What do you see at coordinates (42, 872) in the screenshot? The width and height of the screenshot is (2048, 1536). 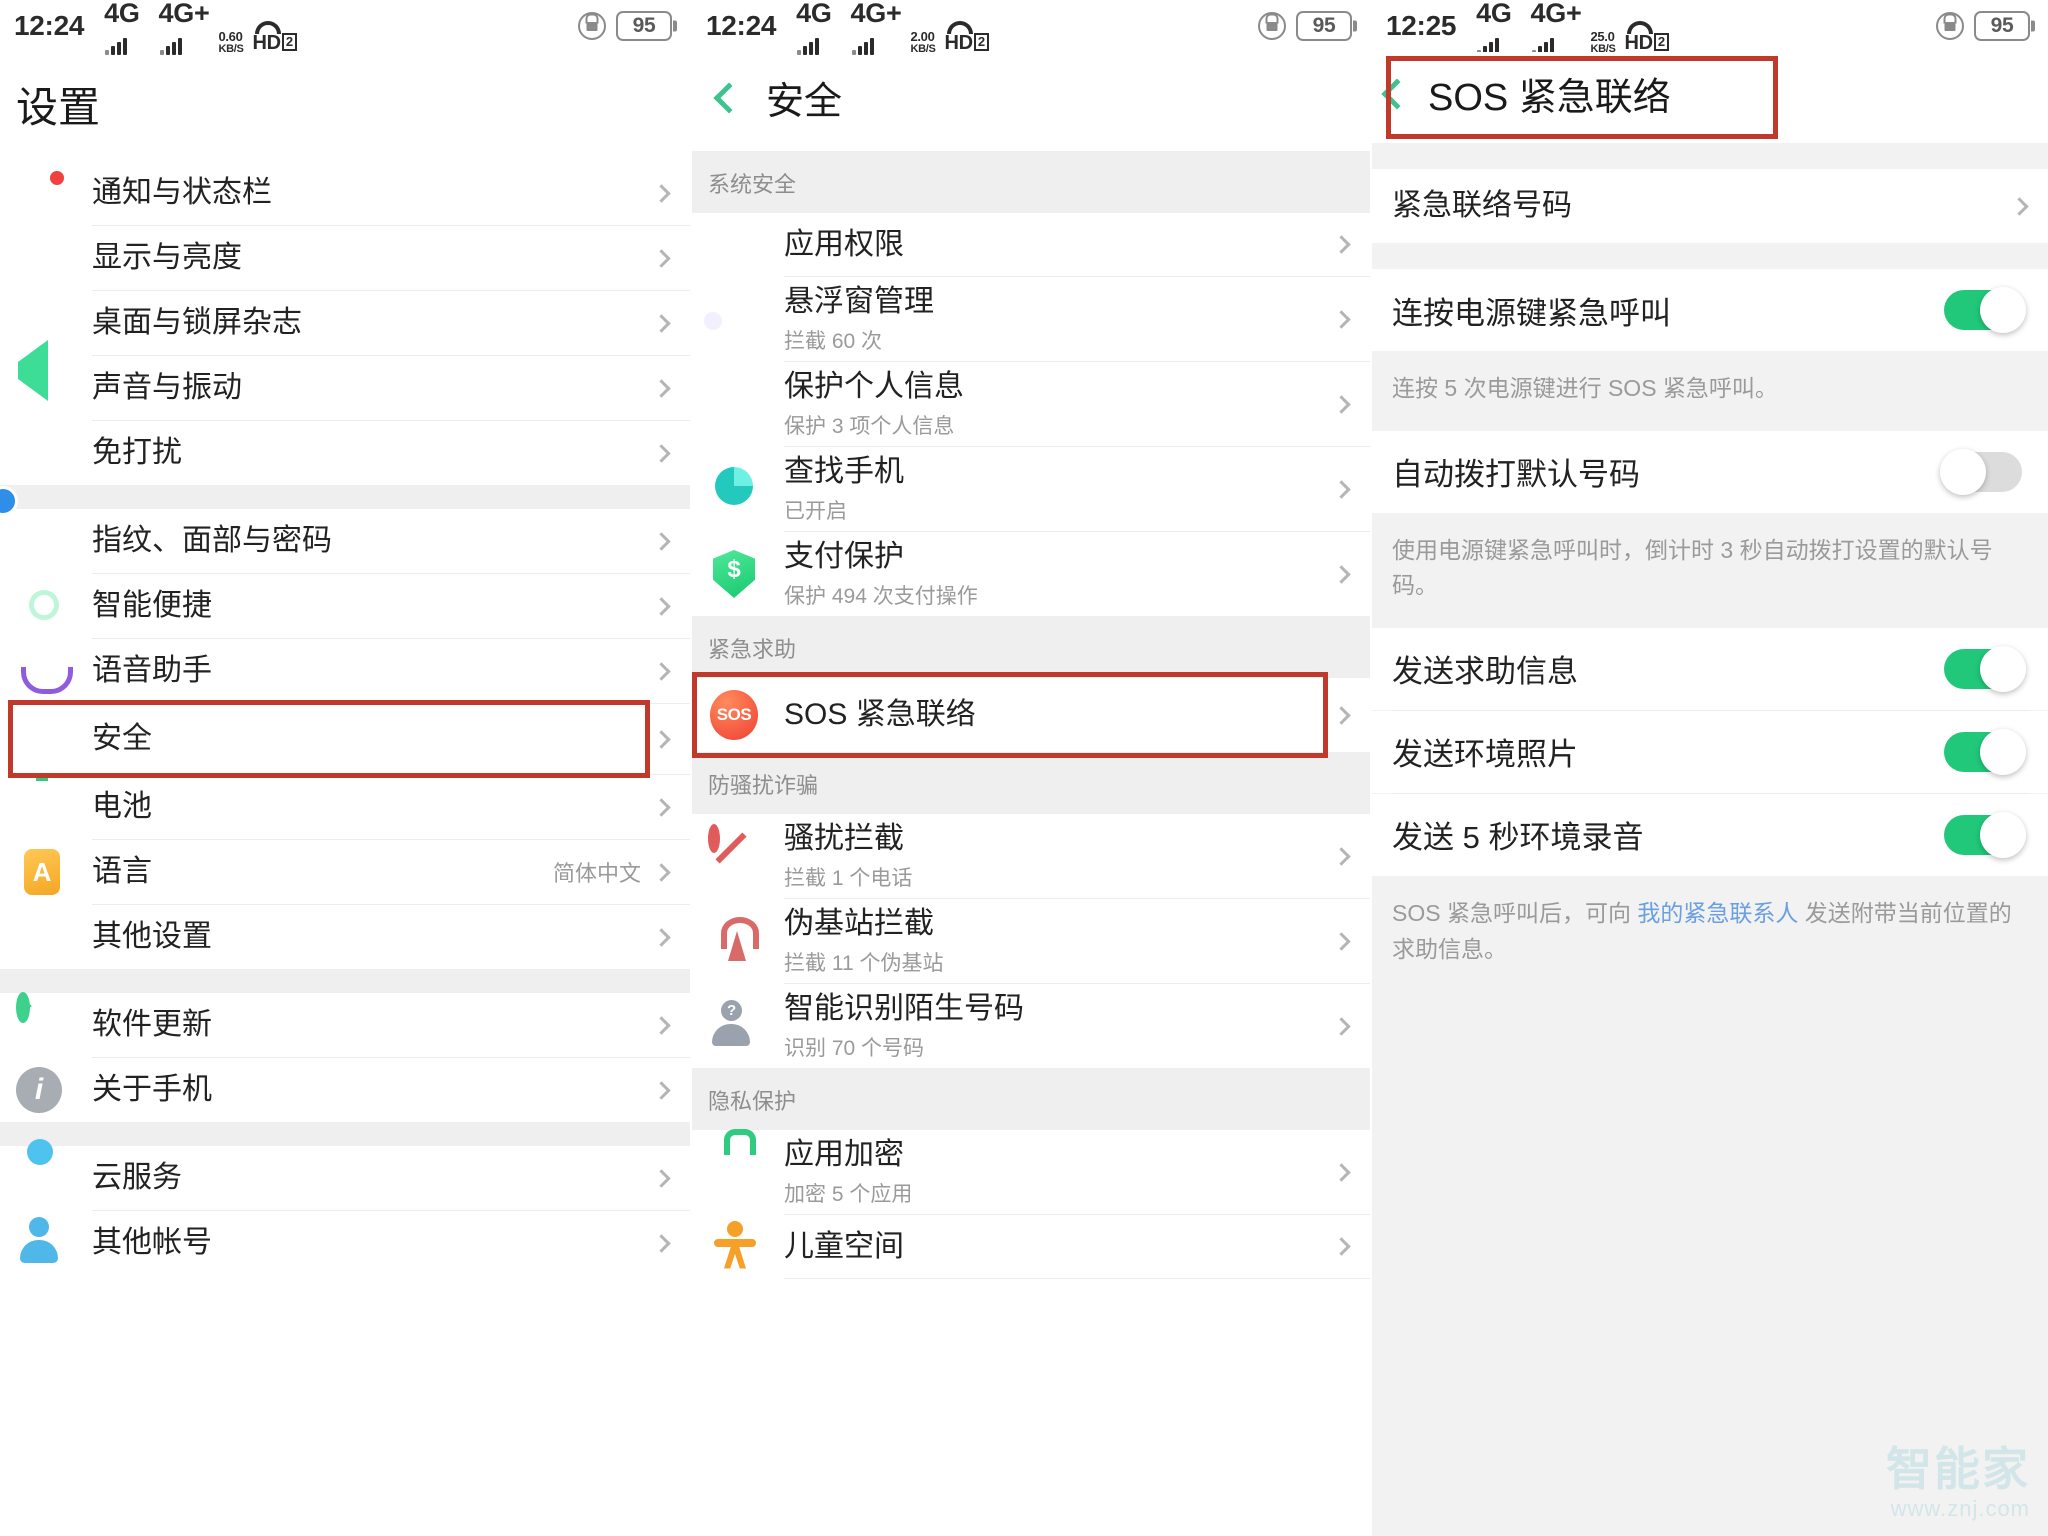 I see `language-icon: A` at bounding box center [42, 872].